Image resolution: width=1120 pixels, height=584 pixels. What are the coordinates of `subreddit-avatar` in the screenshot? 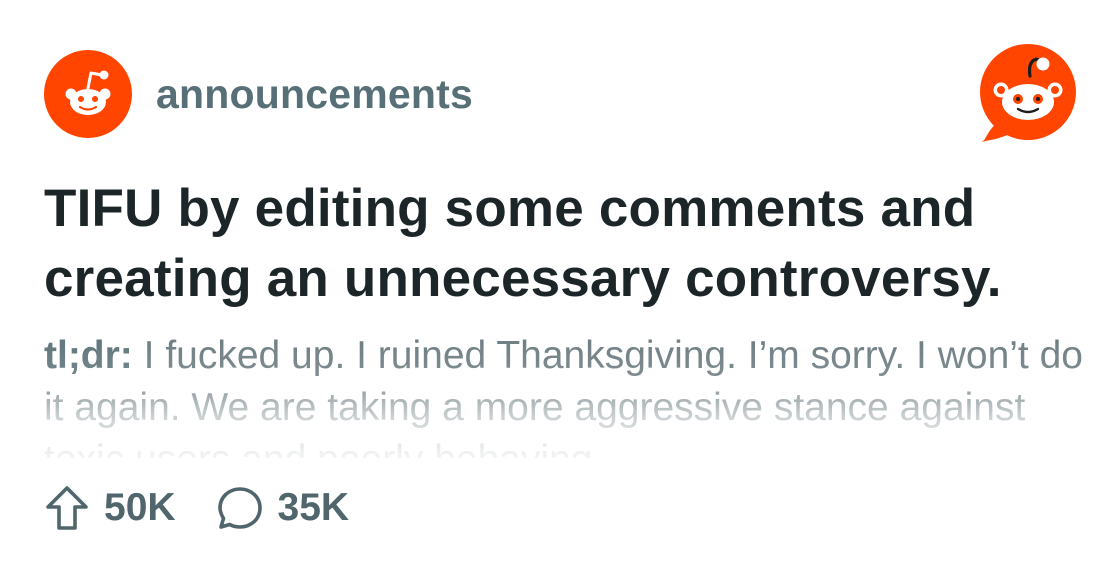 It's located at (88, 94).